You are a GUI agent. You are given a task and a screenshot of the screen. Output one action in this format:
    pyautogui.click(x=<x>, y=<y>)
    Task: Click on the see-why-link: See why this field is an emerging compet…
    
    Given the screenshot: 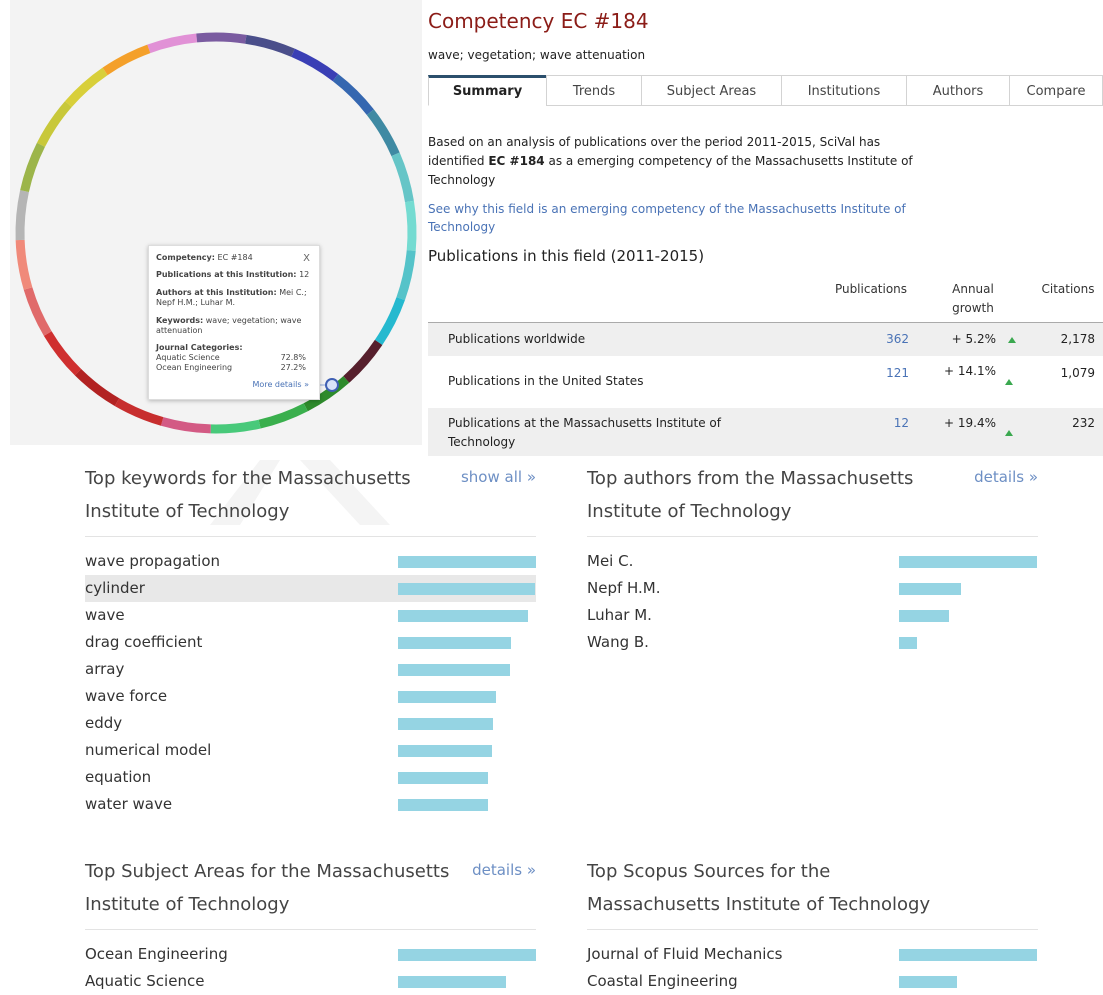 What is the action you would take?
    pyautogui.click(x=683, y=218)
    